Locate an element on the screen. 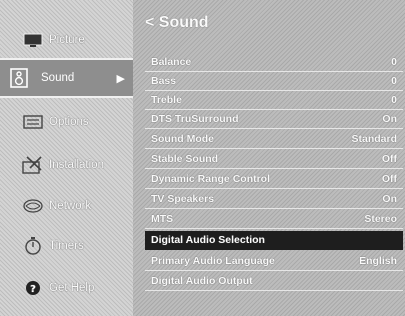 This screenshot has width=405, height=316. sidebar-item-label: Installation is located at coordinates (76, 165).